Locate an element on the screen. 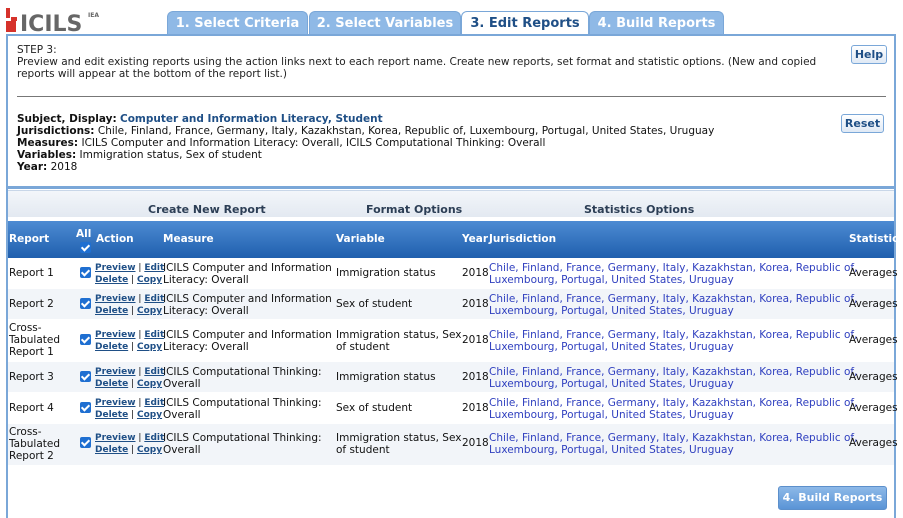 The width and height of the screenshot is (903, 518). col-variable: Variable is located at coordinates (360, 239).